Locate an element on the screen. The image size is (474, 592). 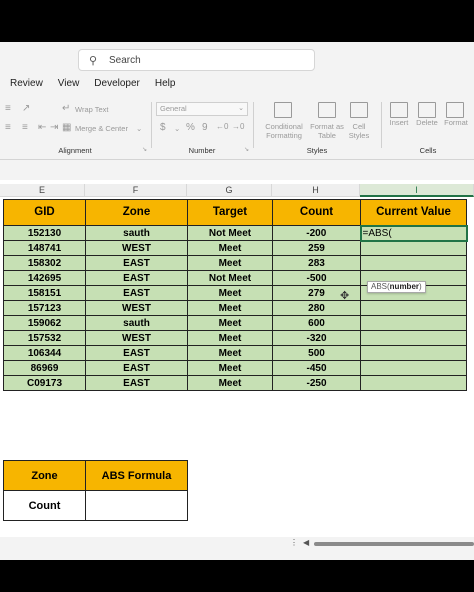
conditional-formatting-button: Conditional Formatting is located at coordinates (284, 131).